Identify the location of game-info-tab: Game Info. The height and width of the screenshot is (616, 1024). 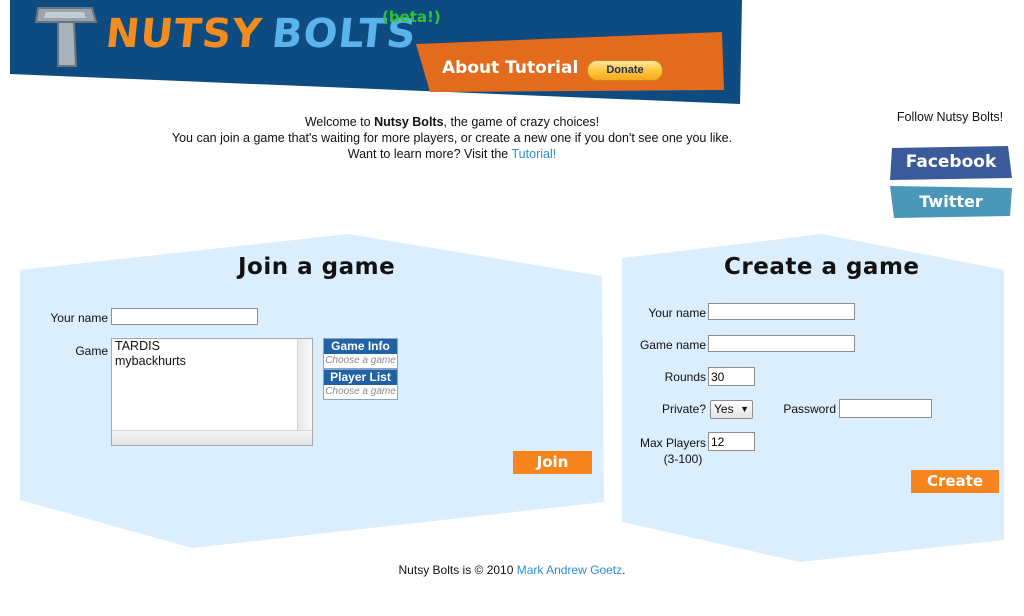
(360, 346).